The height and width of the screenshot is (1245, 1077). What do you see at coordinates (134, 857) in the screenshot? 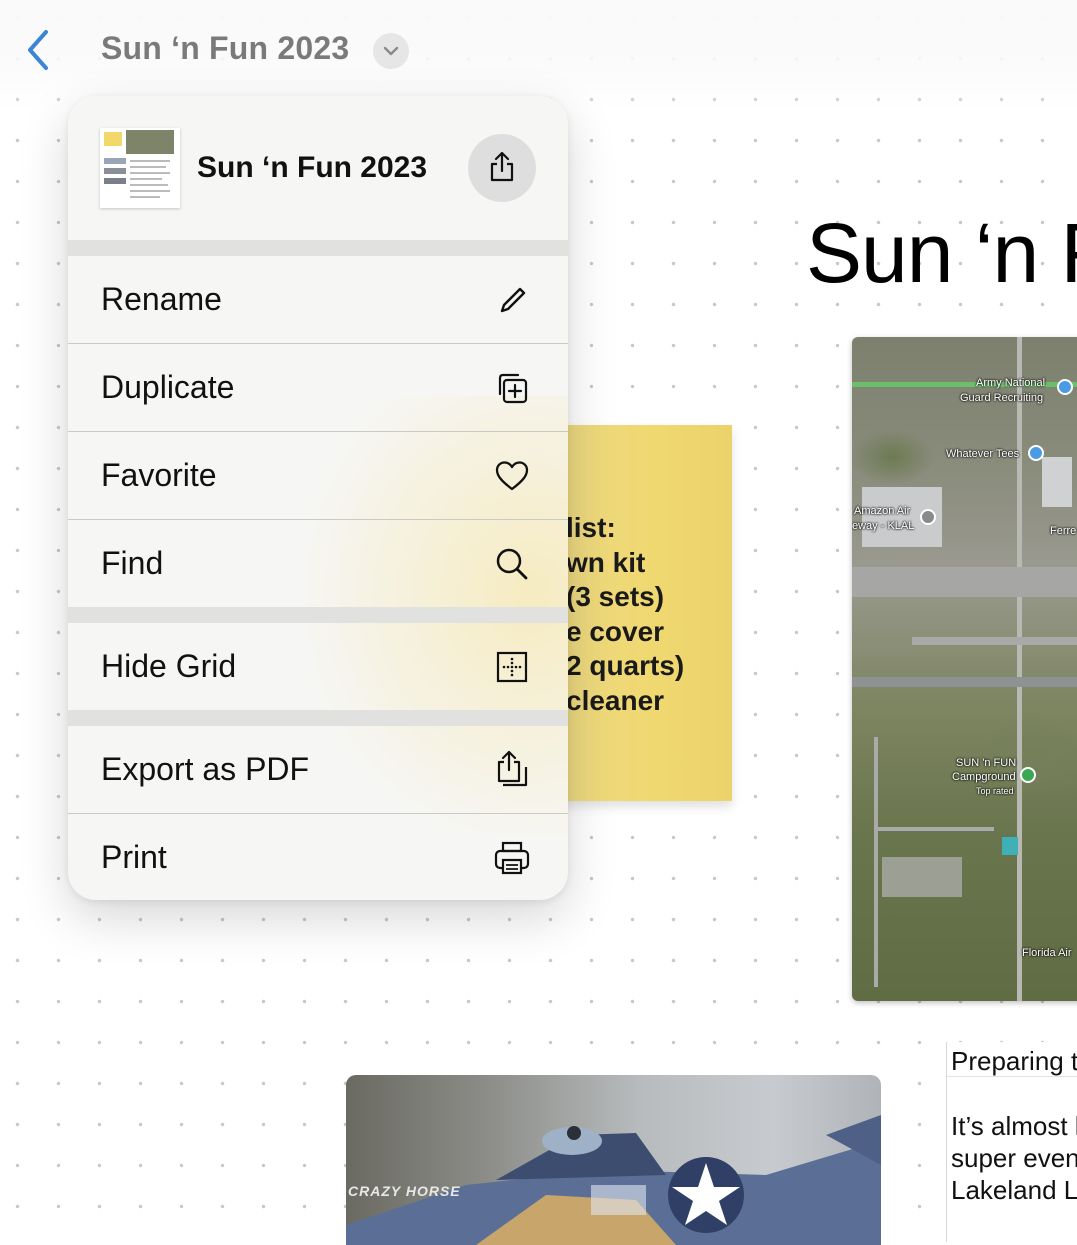
I see `menu-item-label: Print` at bounding box center [134, 857].